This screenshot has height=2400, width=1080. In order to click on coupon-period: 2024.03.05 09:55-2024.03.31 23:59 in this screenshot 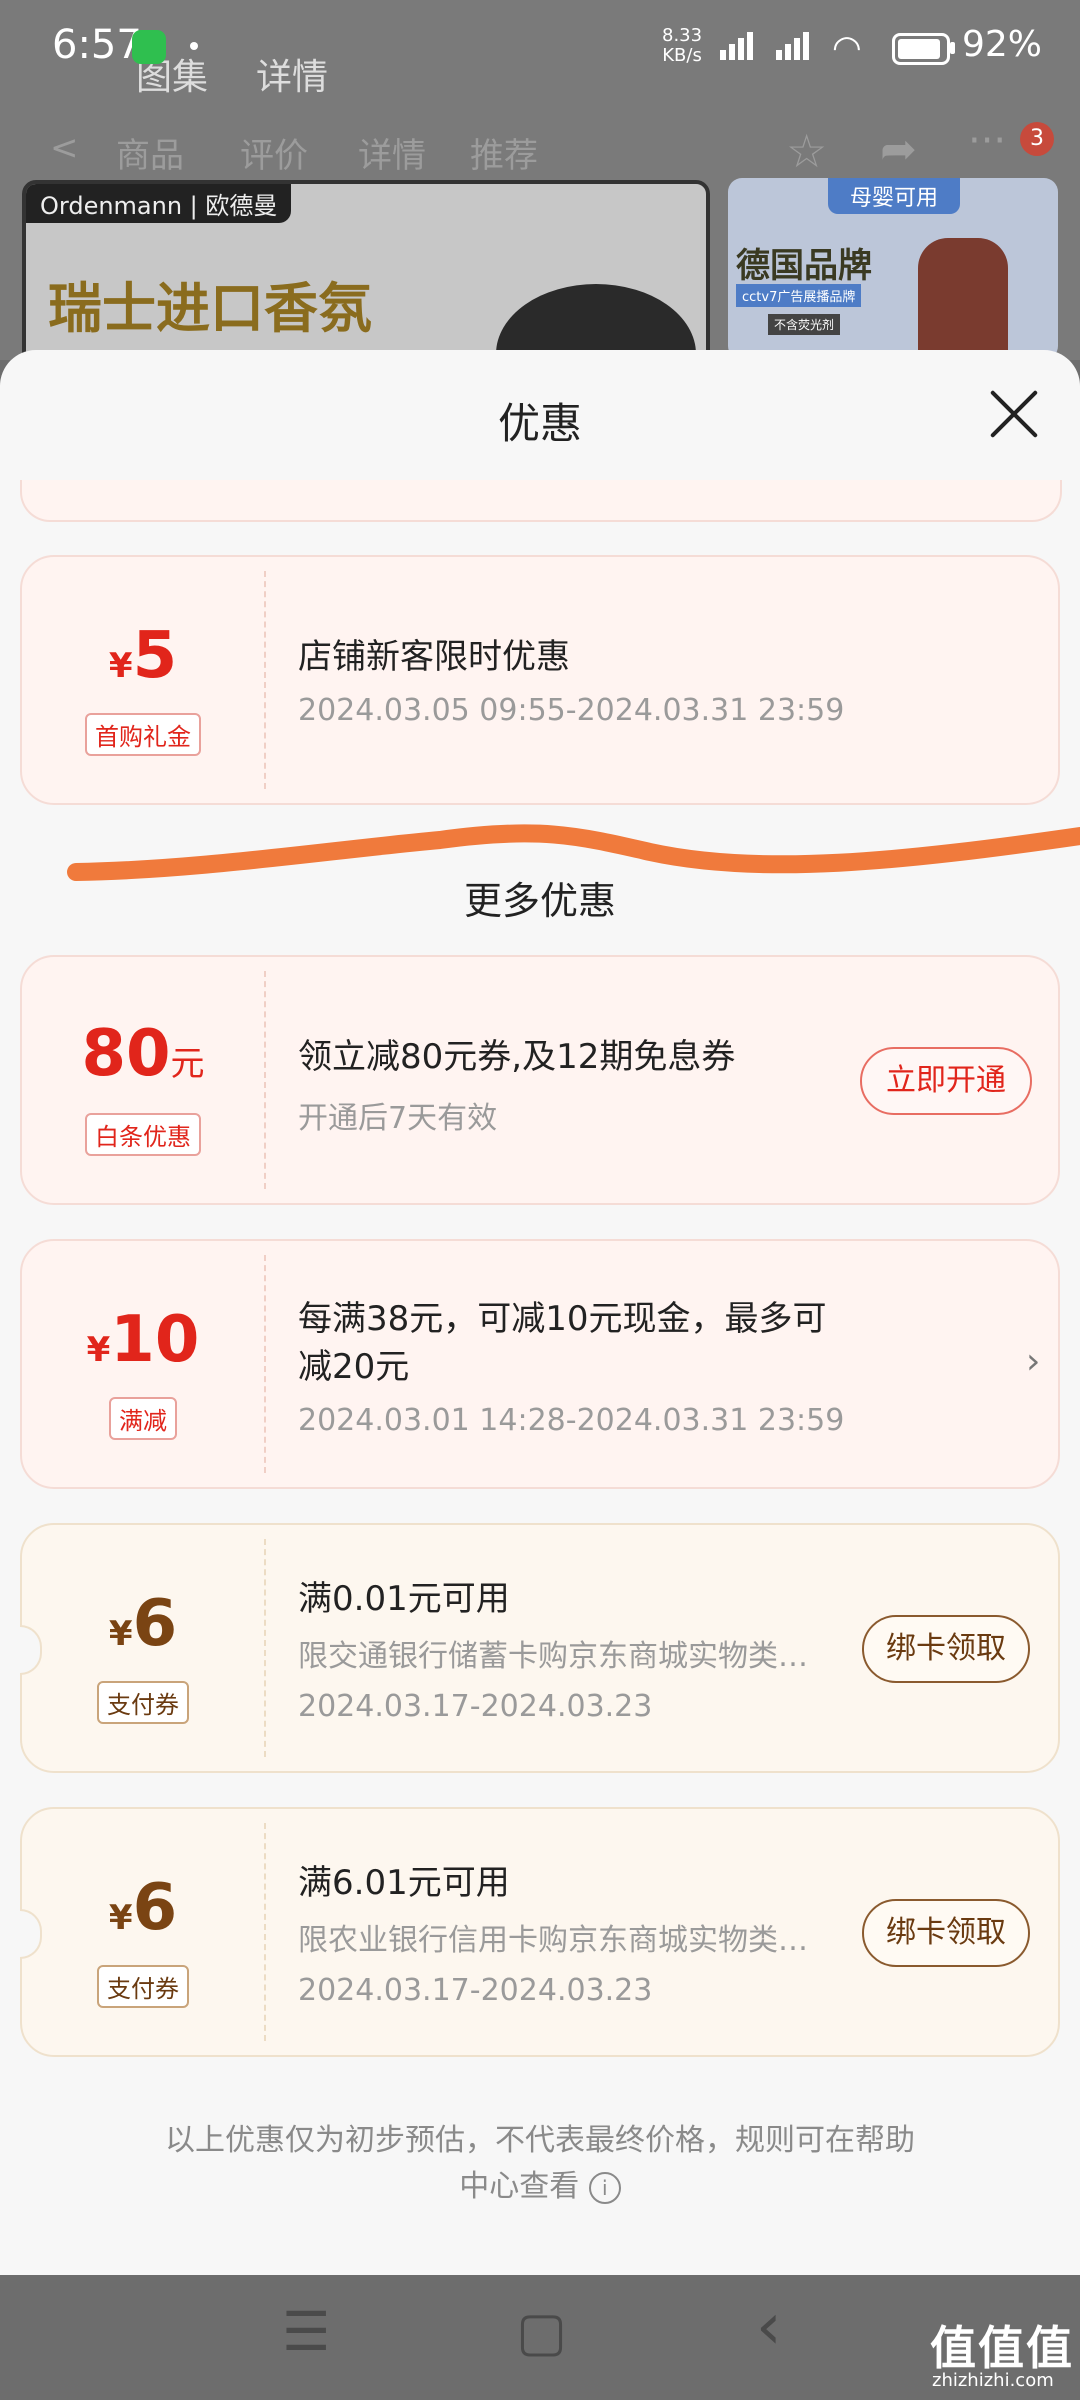, I will do `click(571, 710)`.